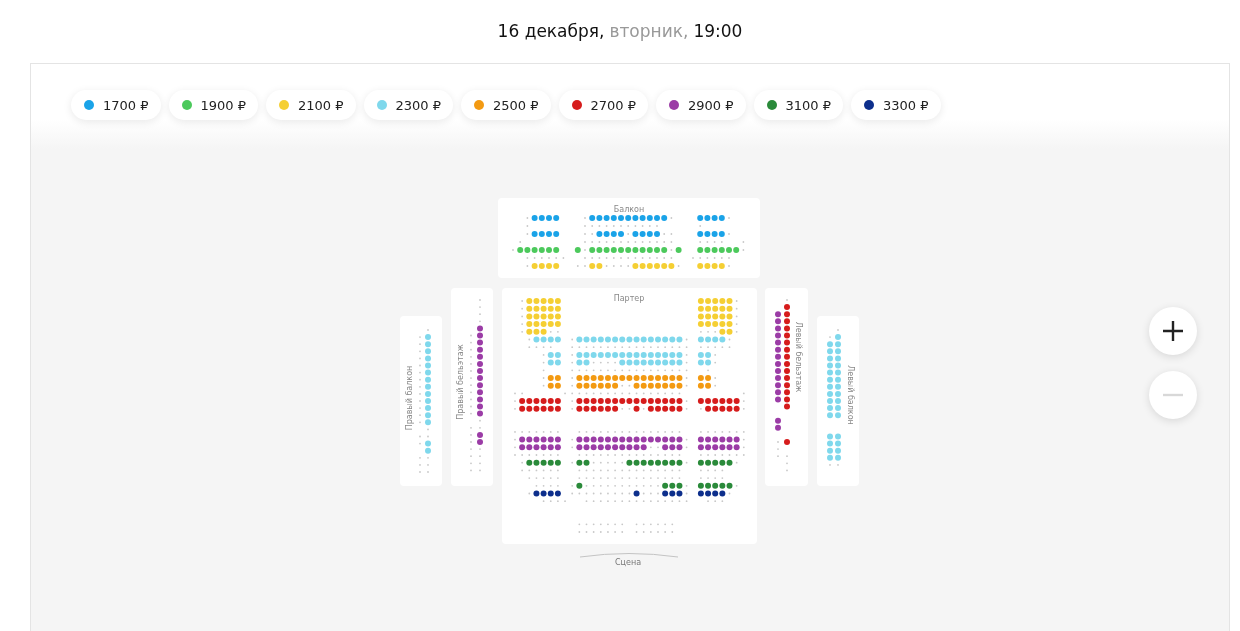 This screenshot has width=1240, height=631. I want to click on price-filter-chip: 2900 ₽, so click(701, 105).